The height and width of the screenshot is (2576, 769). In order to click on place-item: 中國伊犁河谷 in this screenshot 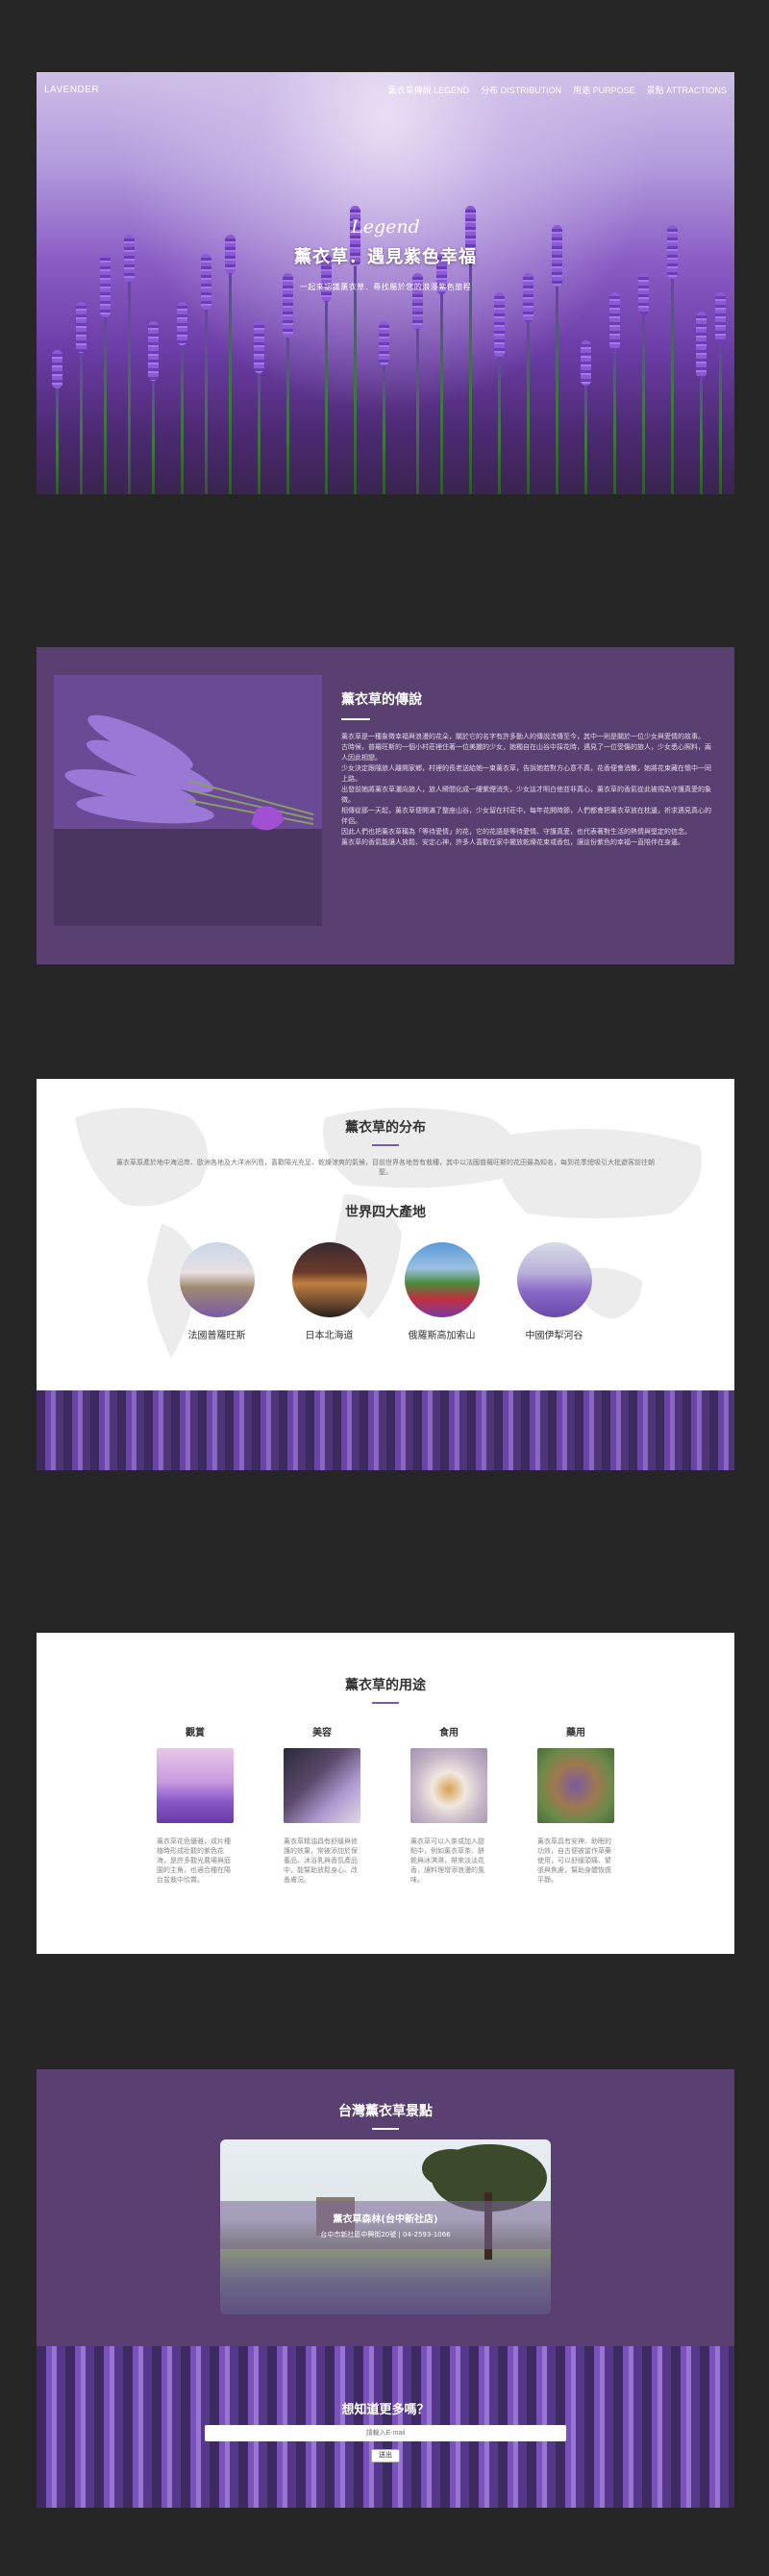, I will do `click(555, 1291)`.